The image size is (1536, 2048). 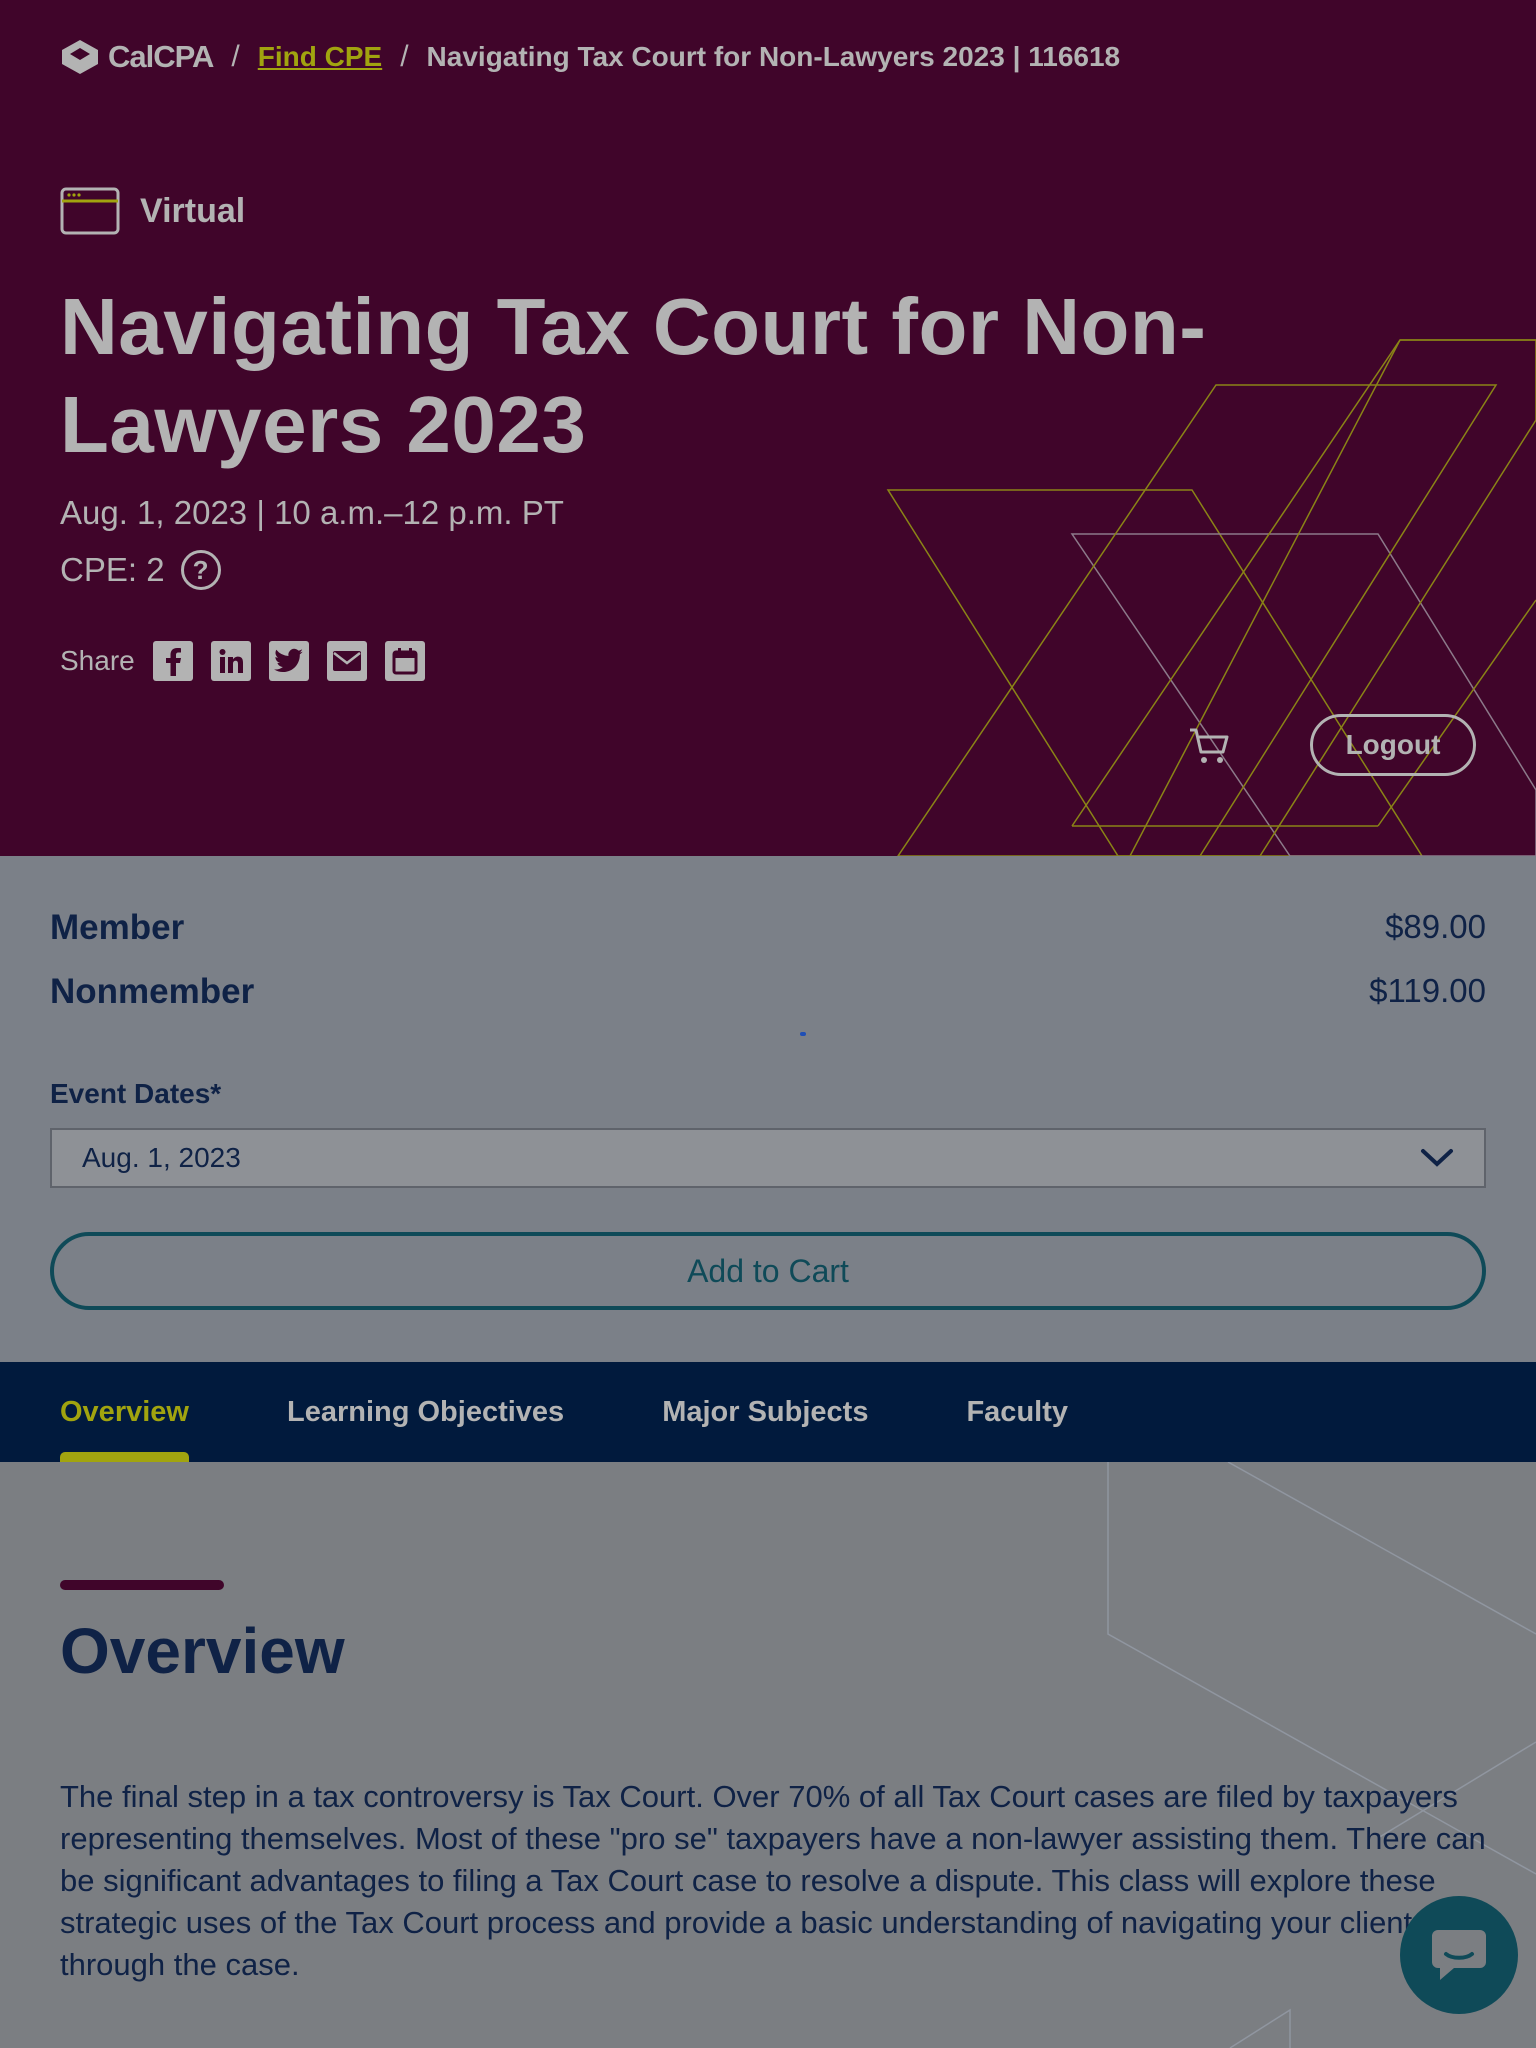 I want to click on cart-icon, so click(x=1210, y=746).